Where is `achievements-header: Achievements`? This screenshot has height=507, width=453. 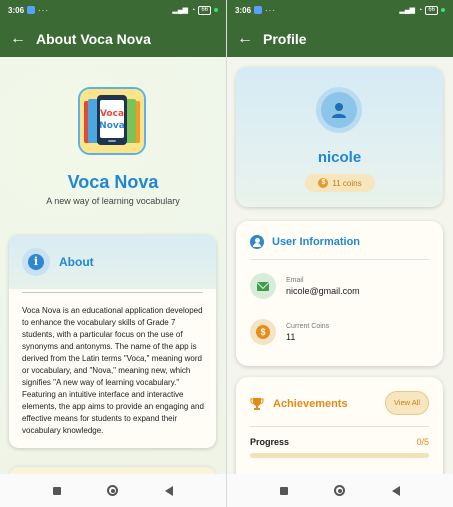
achievements-header: Achievements is located at coordinates (299, 404).